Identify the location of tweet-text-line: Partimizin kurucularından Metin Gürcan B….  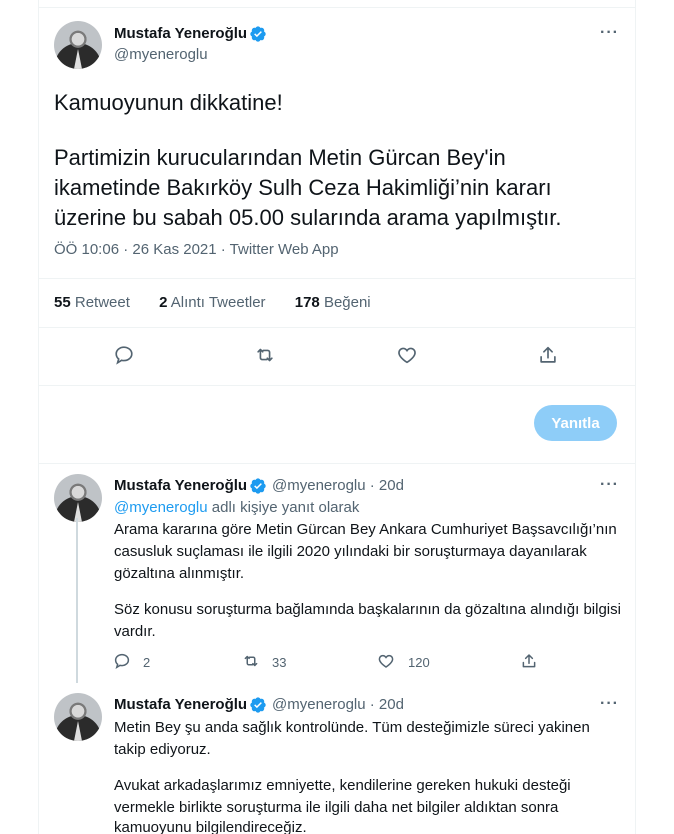
(280, 157).